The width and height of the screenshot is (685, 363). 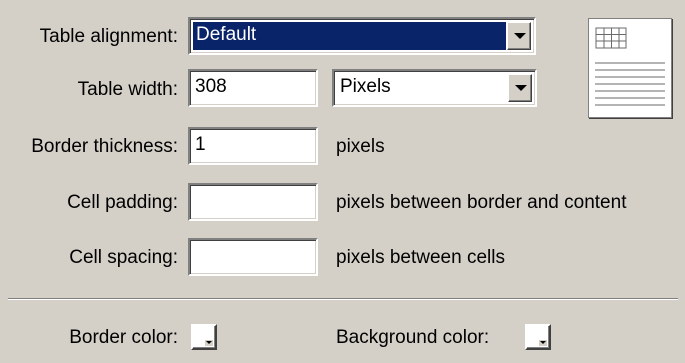 What do you see at coordinates (253, 202) in the screenshot?
I see `cell-padding-input` at bounding box center [253, 202].